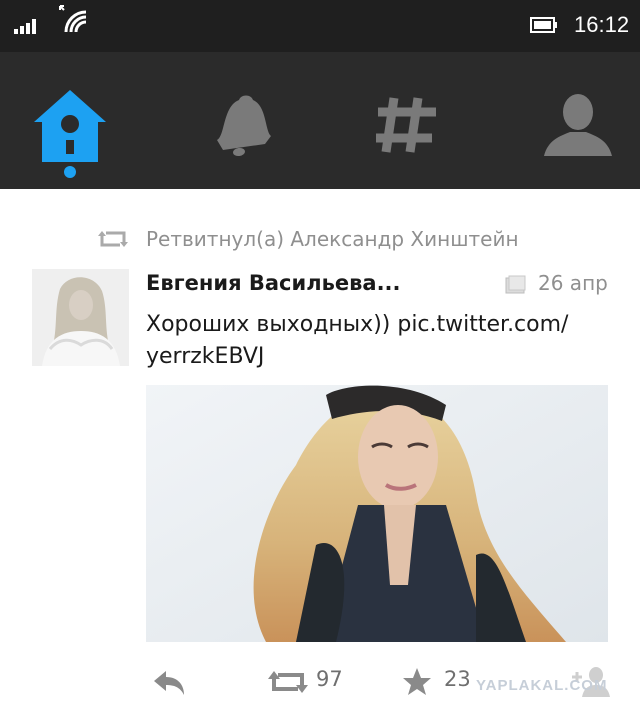  I want to click on avatar-image, so click(80, 317).